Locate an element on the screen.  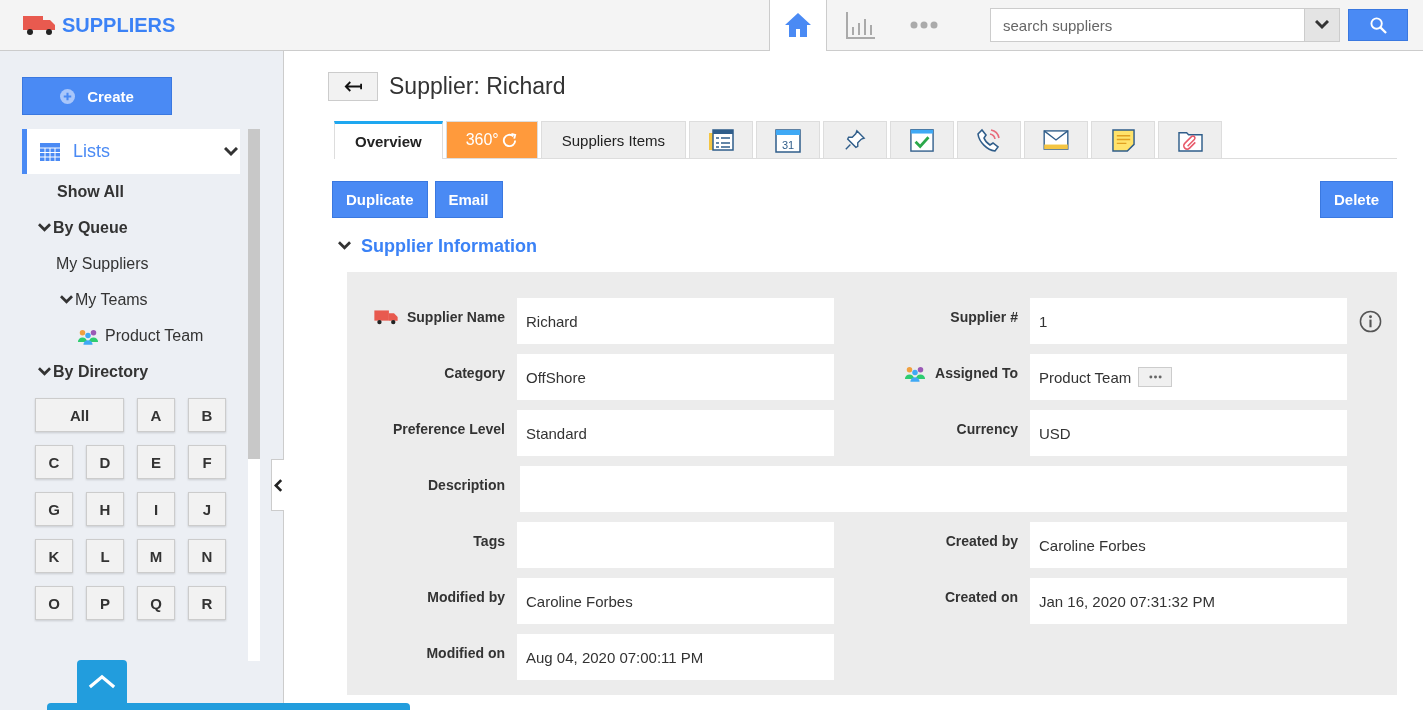
field-value: OffShore is located at coordinates (675, 377).